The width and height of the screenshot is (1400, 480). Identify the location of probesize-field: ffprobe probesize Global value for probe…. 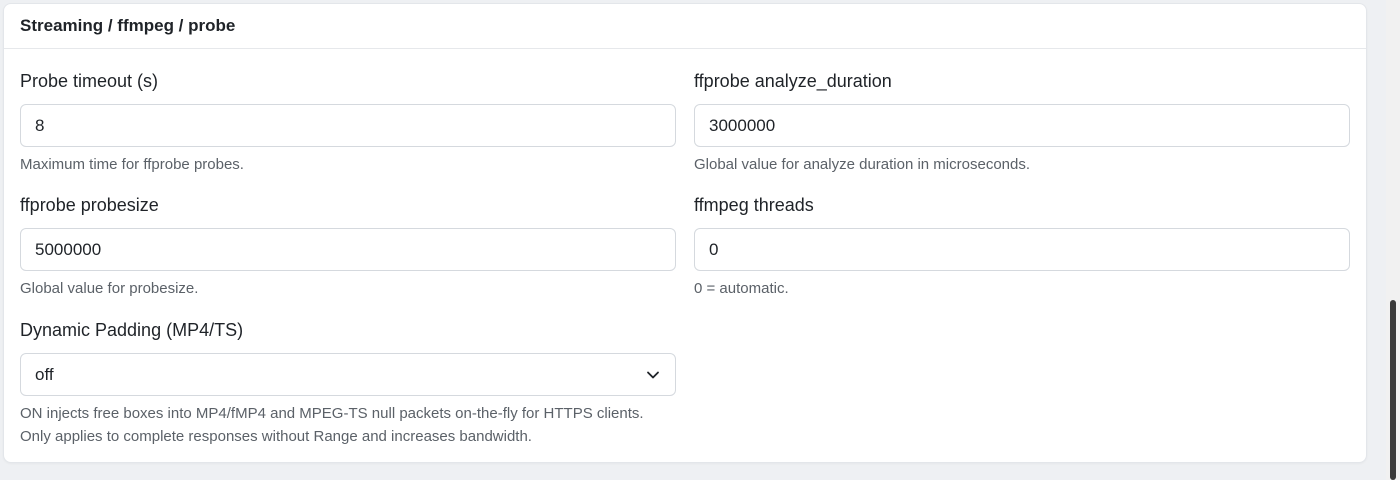
(348, 247).